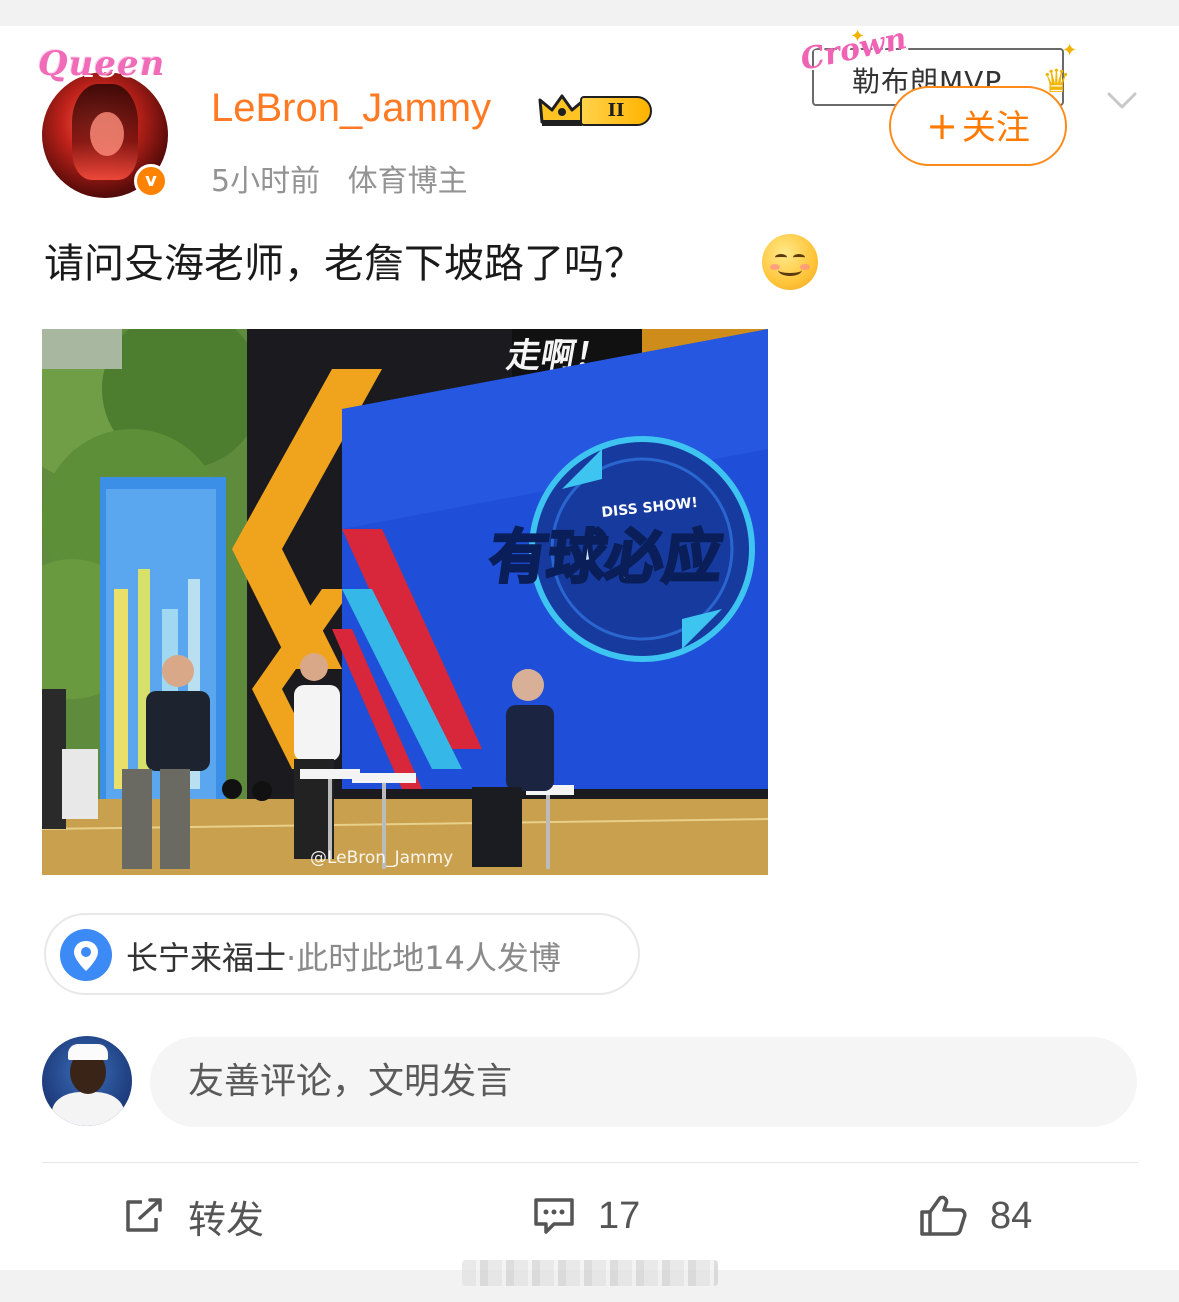 The width and height of the screenshot is (1179, 1302). What do you see at coordinates (344, 264) in the screenshot?
I see `post-text: 请问殳海老师，老詹下坡路了吗？` at bounding box center [344, 264].